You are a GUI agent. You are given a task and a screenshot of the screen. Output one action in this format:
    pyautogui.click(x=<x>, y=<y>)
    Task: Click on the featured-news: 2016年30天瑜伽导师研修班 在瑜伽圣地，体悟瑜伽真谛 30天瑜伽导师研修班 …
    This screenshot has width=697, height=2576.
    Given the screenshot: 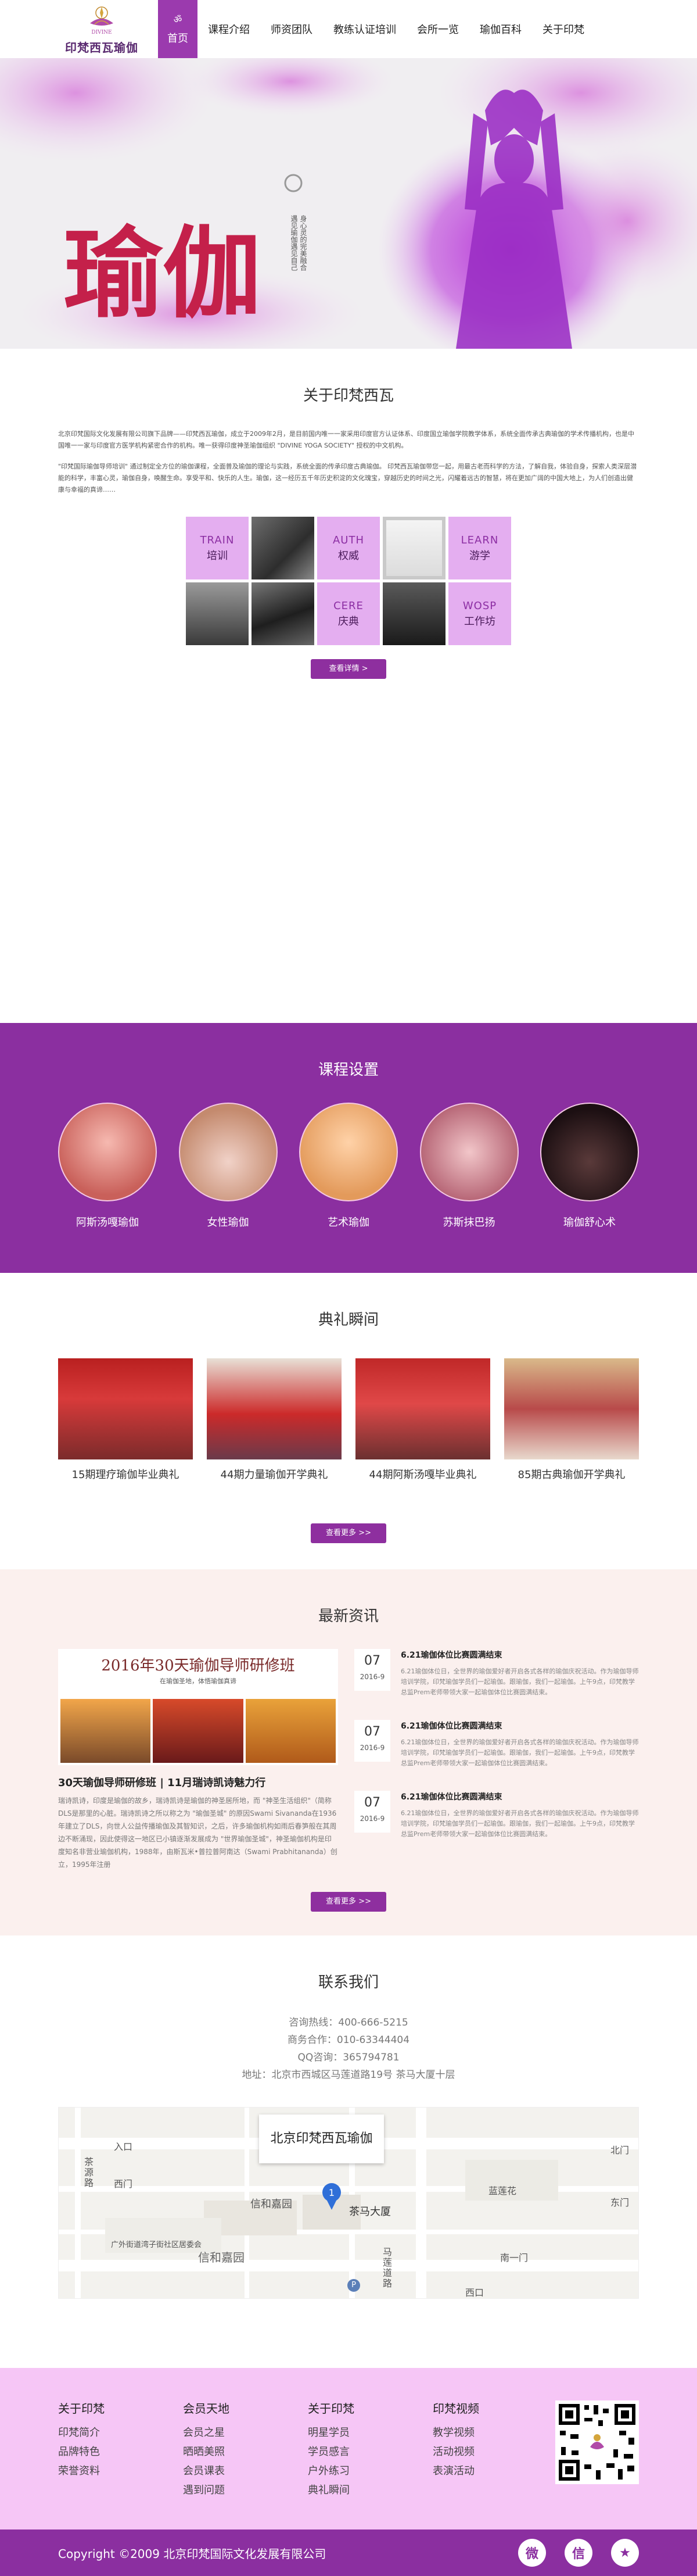 What is the action you would take?
    pyautogui.click(x=198, y=1760)
    